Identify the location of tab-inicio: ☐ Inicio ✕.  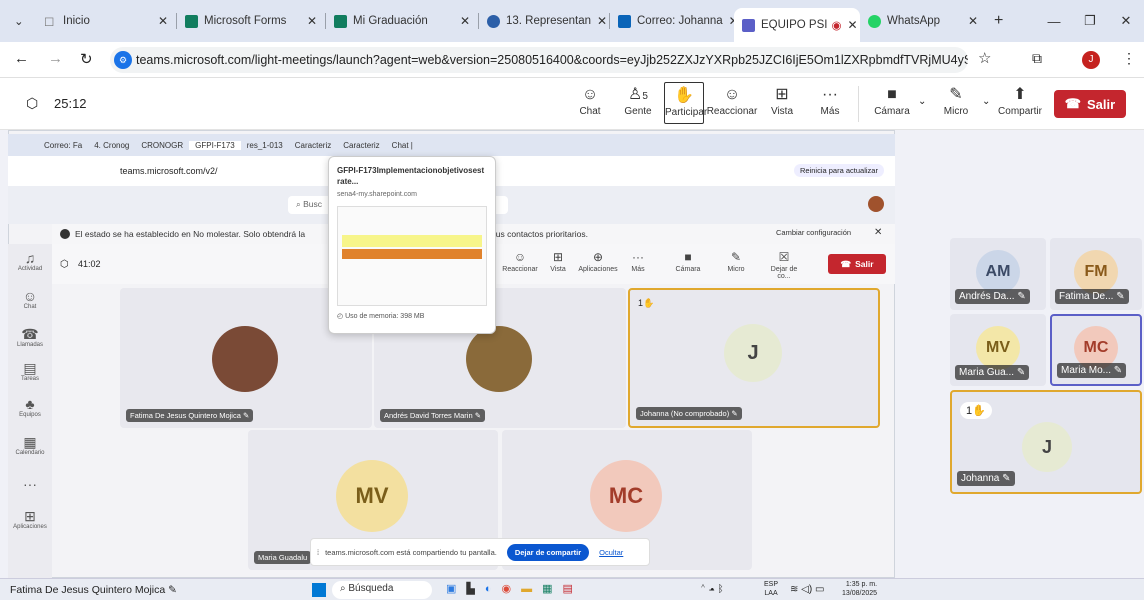
(106, 21).